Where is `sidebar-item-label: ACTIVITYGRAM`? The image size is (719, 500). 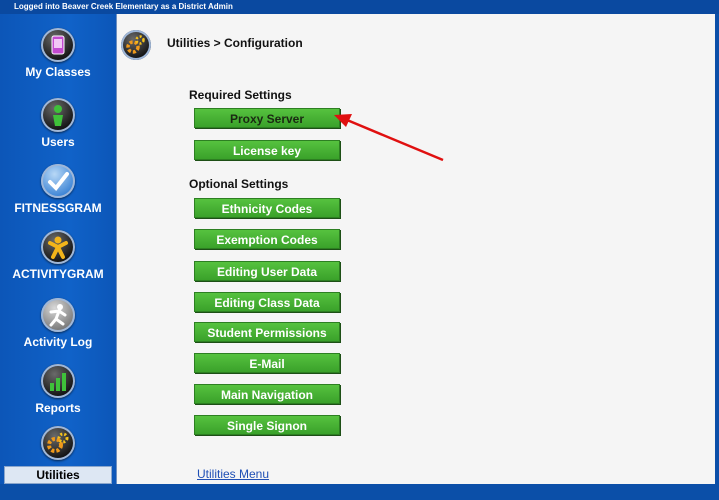 sidebar-item-label: ACTIVITYGRAM is located at coordinates (58, 274).